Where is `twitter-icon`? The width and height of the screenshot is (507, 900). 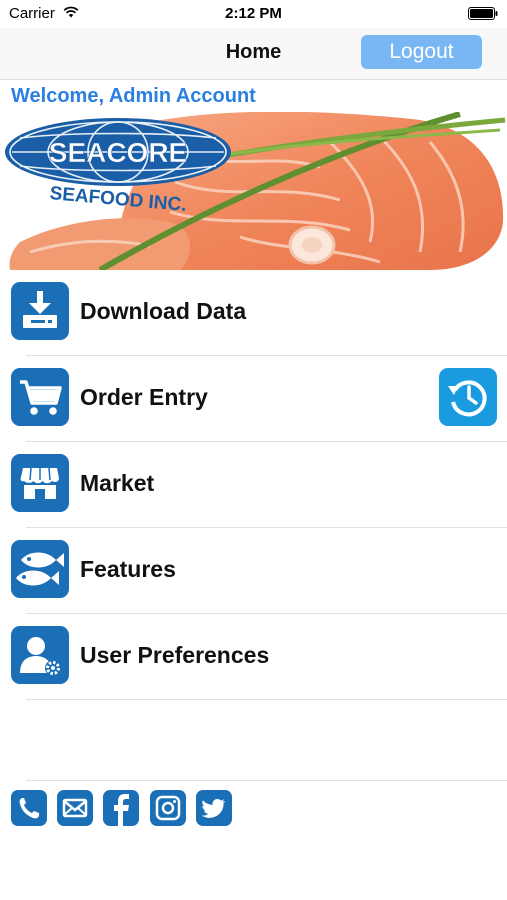
twitter-icon is located at coordinates (214, 808).